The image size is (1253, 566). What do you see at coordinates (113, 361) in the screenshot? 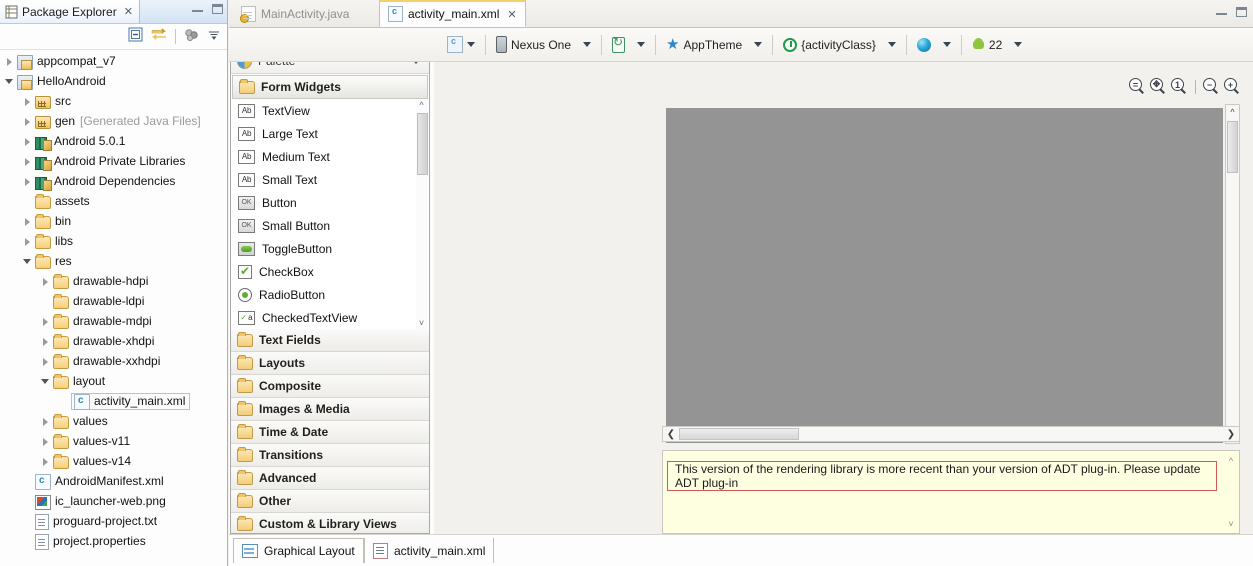
I see `tree-item-drawable-xxhdpi: drawable-xxhdpi` at bounding box center [113, 361].